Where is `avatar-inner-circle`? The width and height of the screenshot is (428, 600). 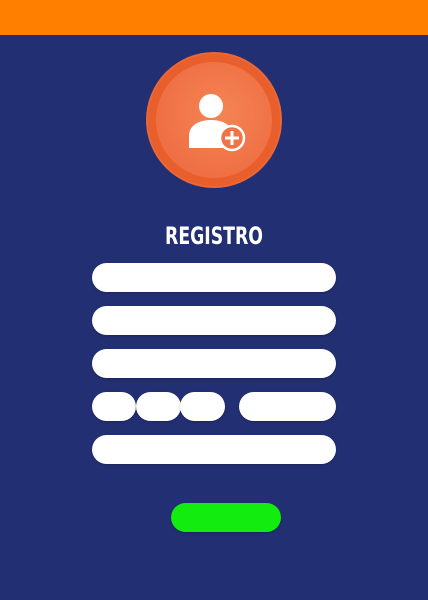
avatar-inner-circle is located at coordinates (214, 120).